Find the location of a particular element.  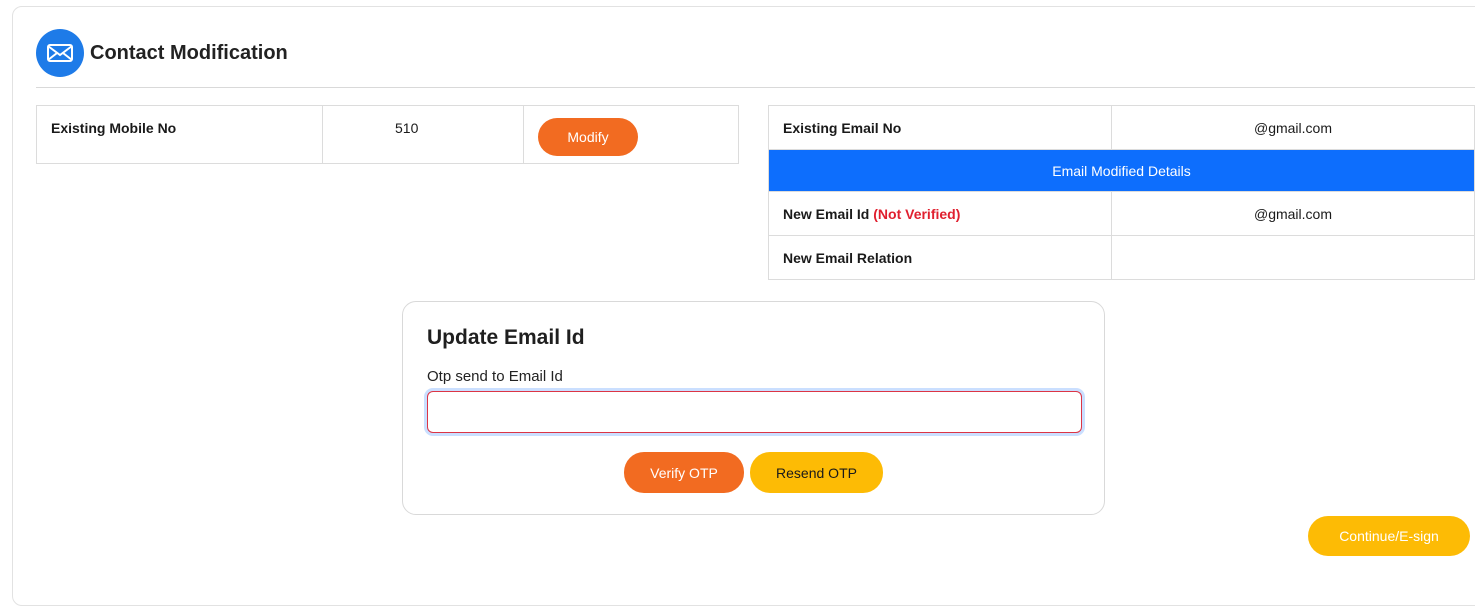

table-row: Email Modified Details is located at coordinates (1121, 170).